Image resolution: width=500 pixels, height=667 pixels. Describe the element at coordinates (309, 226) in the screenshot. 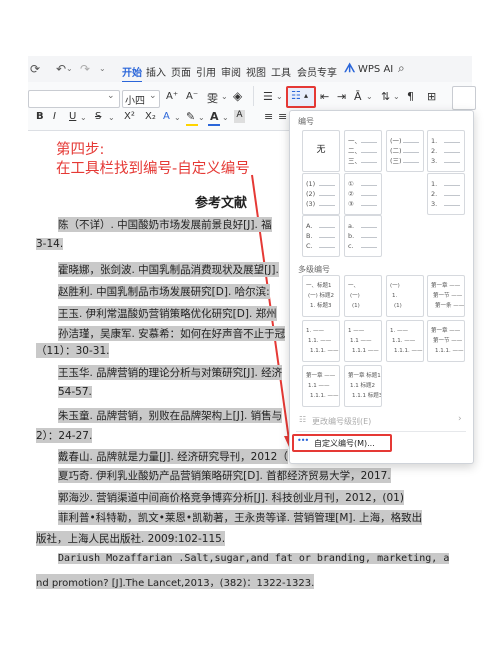

I see `numbering-style-marker: A.` at that location.